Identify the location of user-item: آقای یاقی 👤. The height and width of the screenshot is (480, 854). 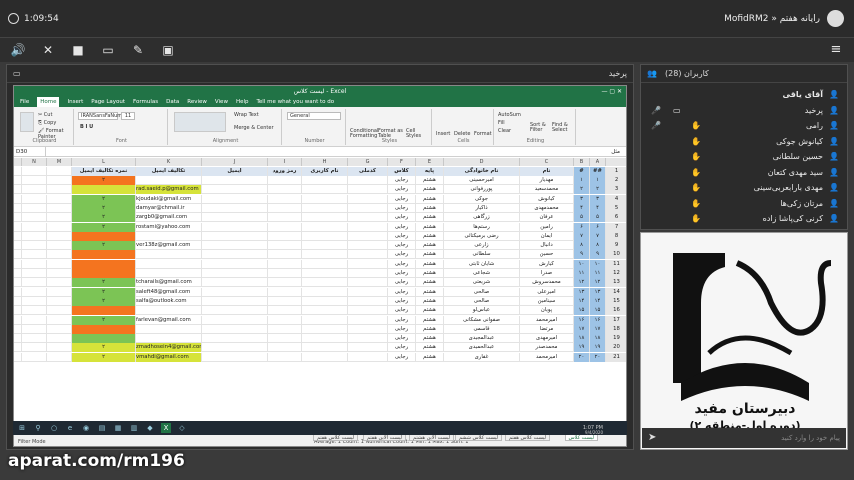
(744, 94).